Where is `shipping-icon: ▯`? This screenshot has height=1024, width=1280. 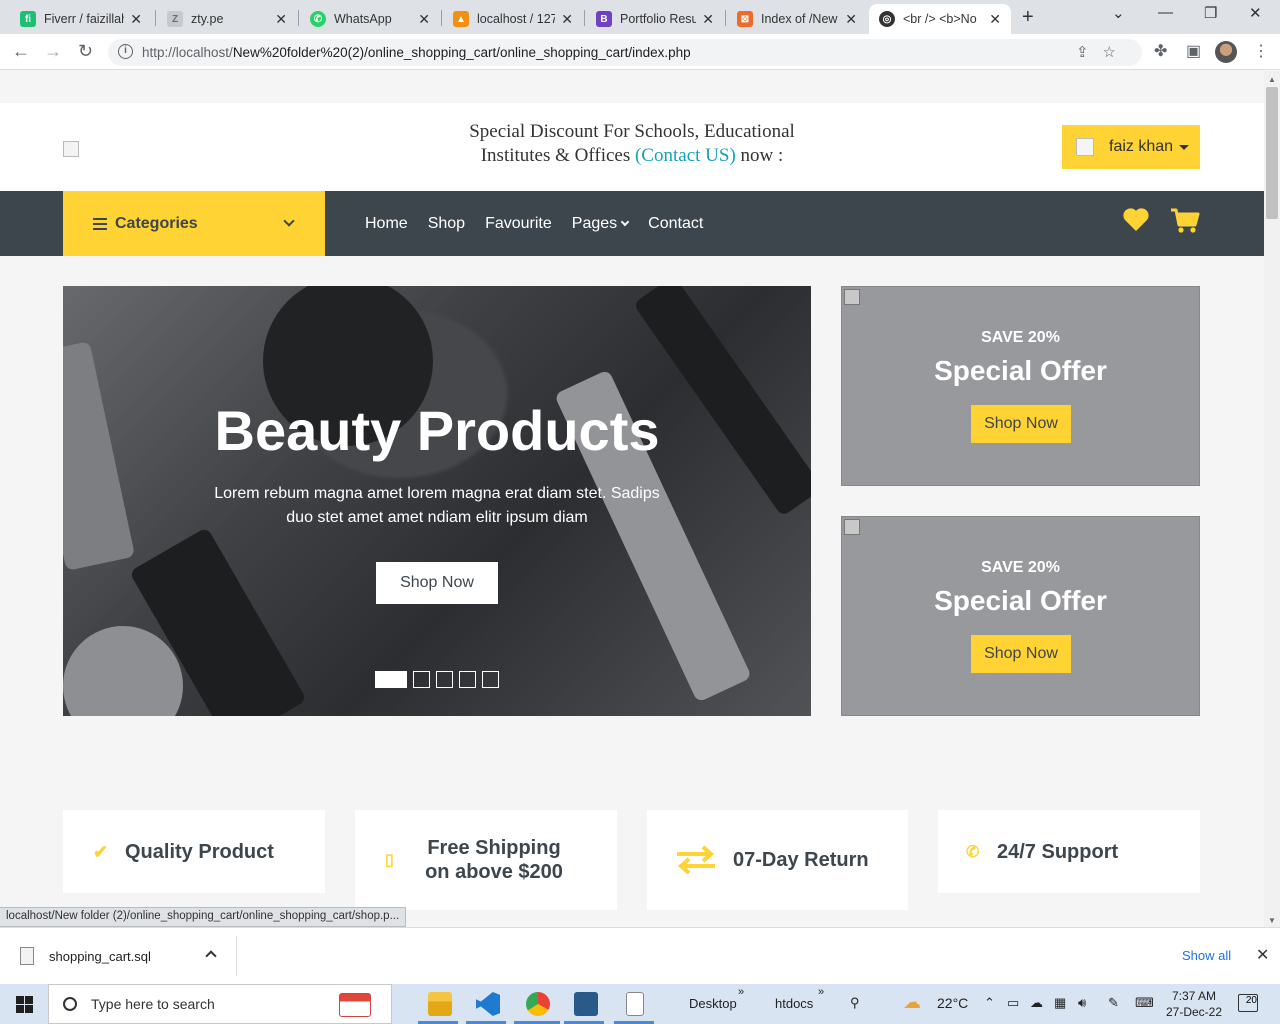 shipping-icon: ▯ is located at coordinates (389, 860).